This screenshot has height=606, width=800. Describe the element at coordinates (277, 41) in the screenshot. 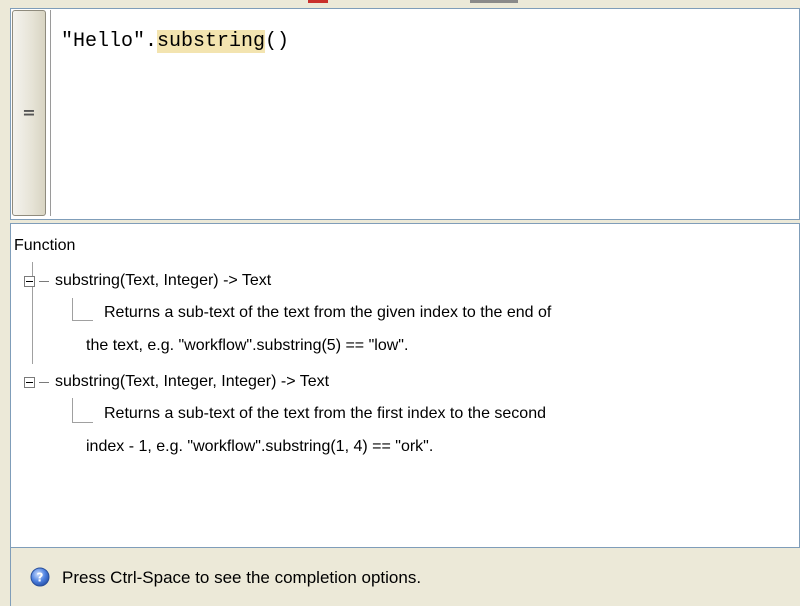

I see `code-parens: ()` at that location.